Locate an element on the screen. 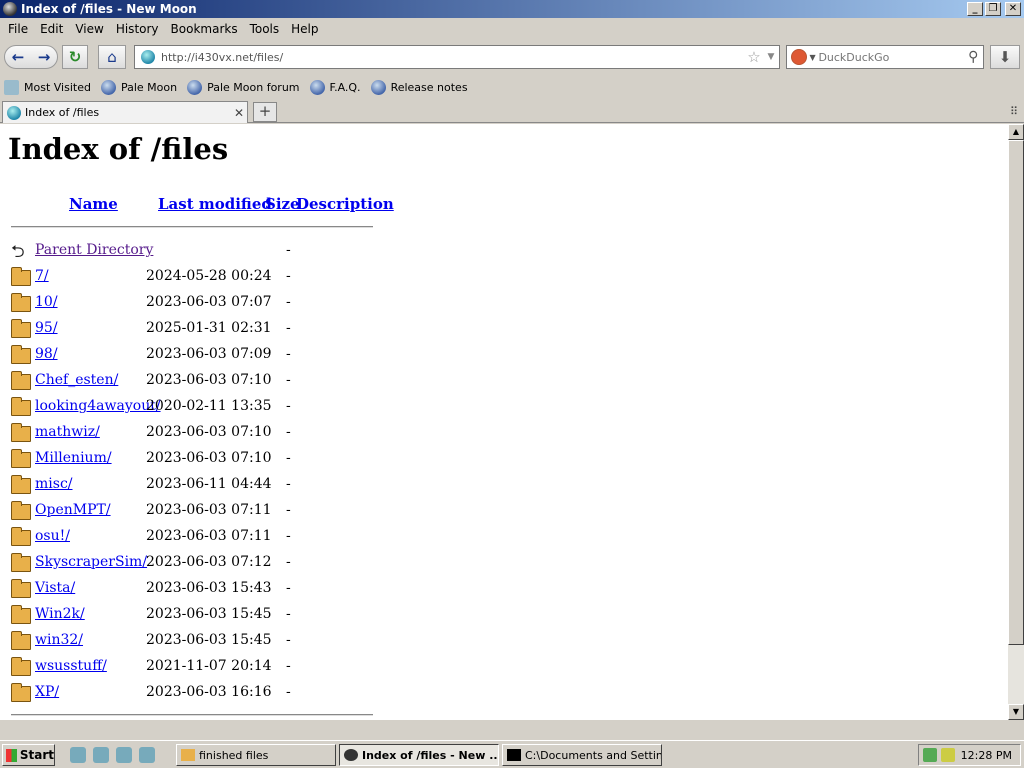 This screenshot has height=768, width=1024. restore-button: ❐ is located at coordinates (993, 9).